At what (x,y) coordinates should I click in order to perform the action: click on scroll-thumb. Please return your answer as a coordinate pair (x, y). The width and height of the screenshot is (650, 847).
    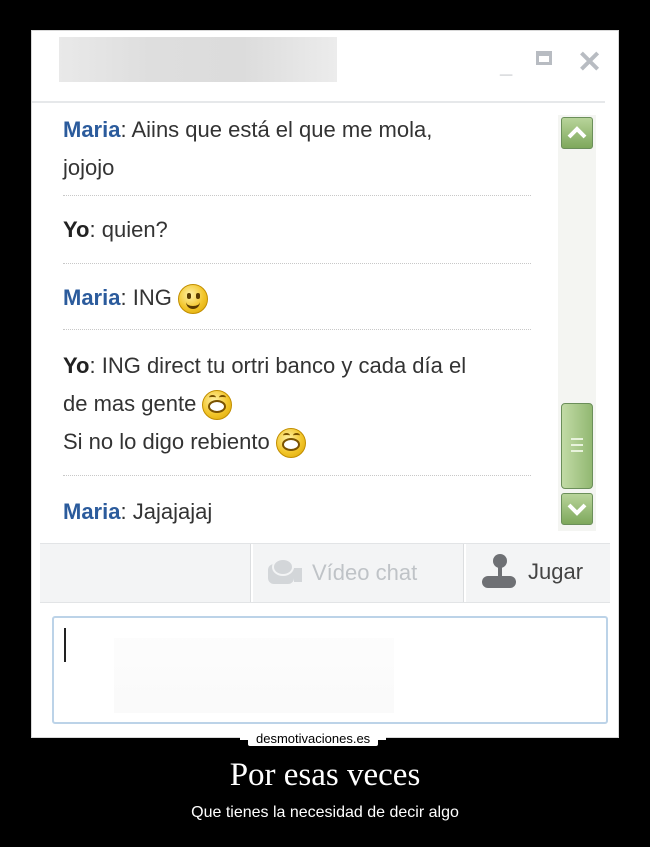
    Looking at the image, I should click on (577, 446).